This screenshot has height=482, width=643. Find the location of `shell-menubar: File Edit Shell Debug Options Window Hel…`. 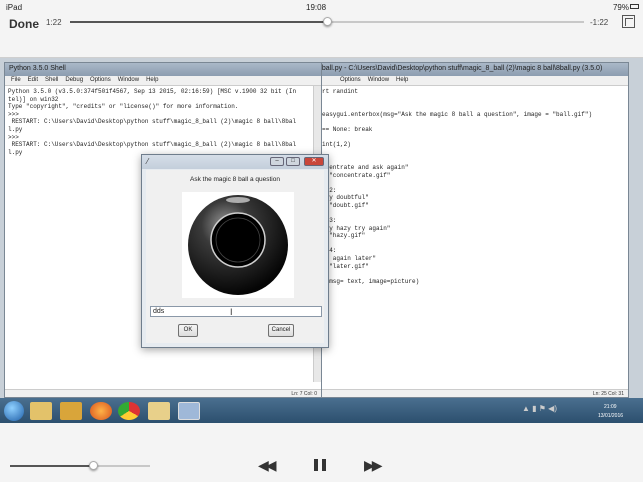

shell-menubar: File Edit Shell Debug Options Window Hel… is located at coordinates (163, 81).